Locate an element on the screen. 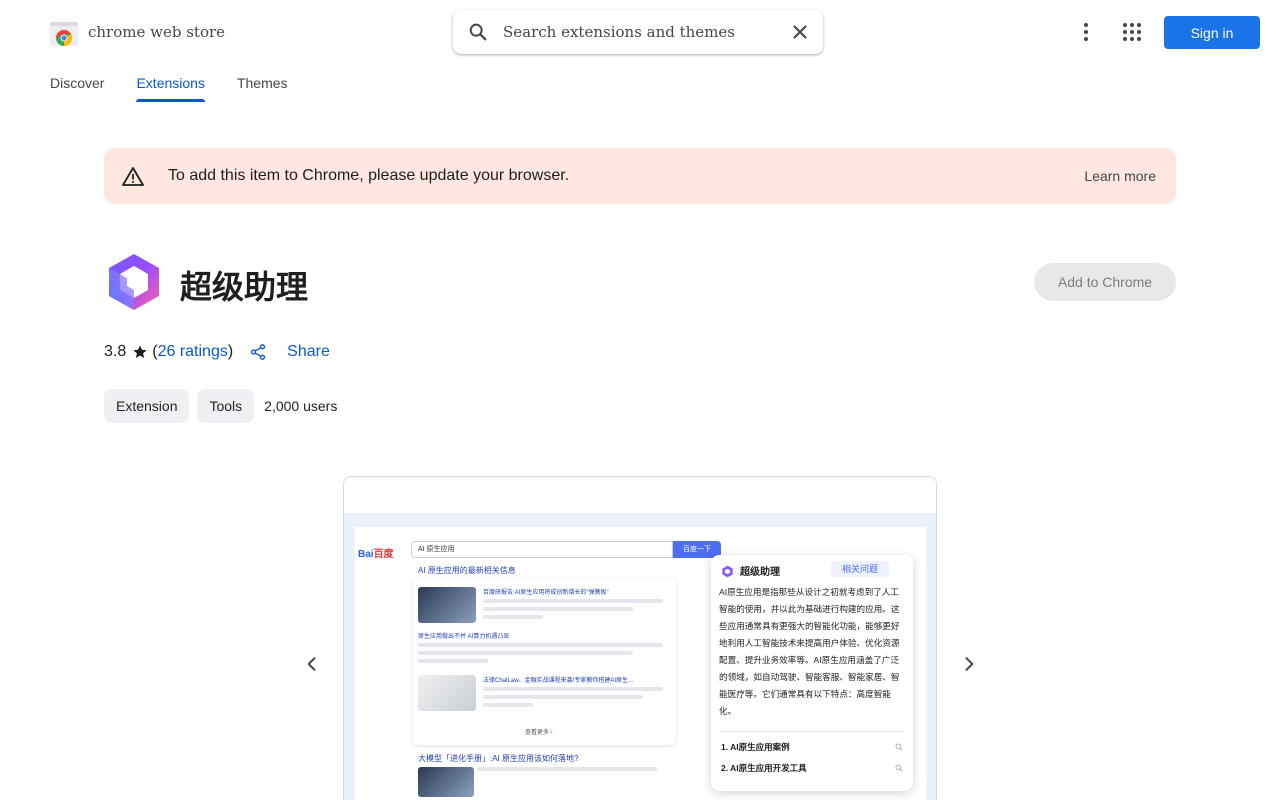 This screenshot has width=1280, height=800. tab-discover: Discover is located at coordinates (77, 84).